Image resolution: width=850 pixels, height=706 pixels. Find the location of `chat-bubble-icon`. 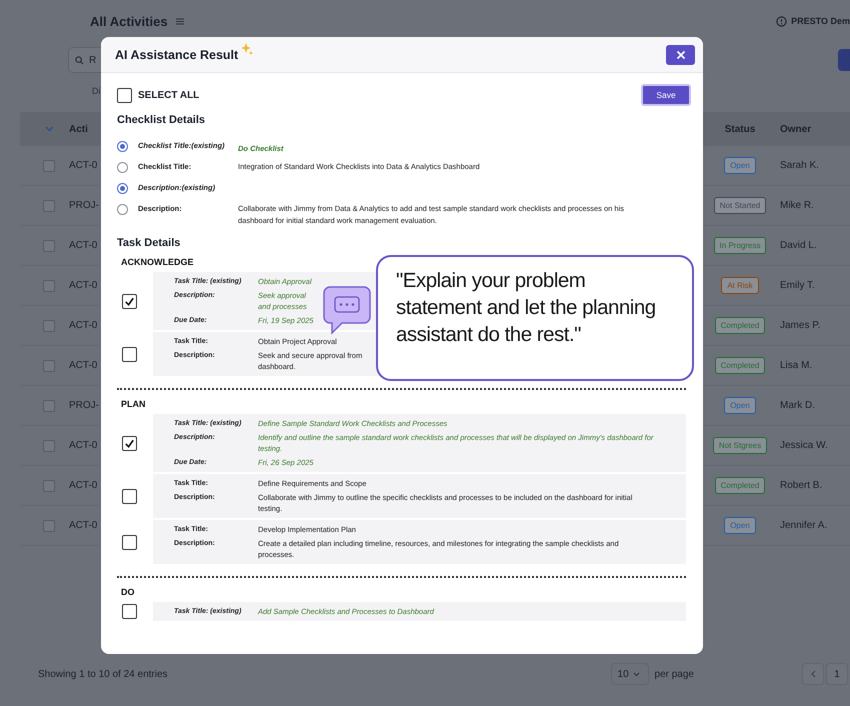

chat-bubble-icon is located at coordinates (347, 310).